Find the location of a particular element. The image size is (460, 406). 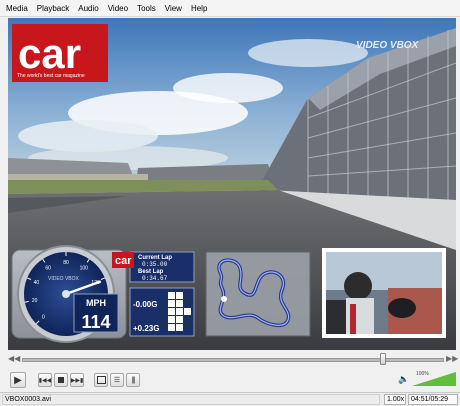

gauge-tick-label: 0 is located at coordinates (43, 318).